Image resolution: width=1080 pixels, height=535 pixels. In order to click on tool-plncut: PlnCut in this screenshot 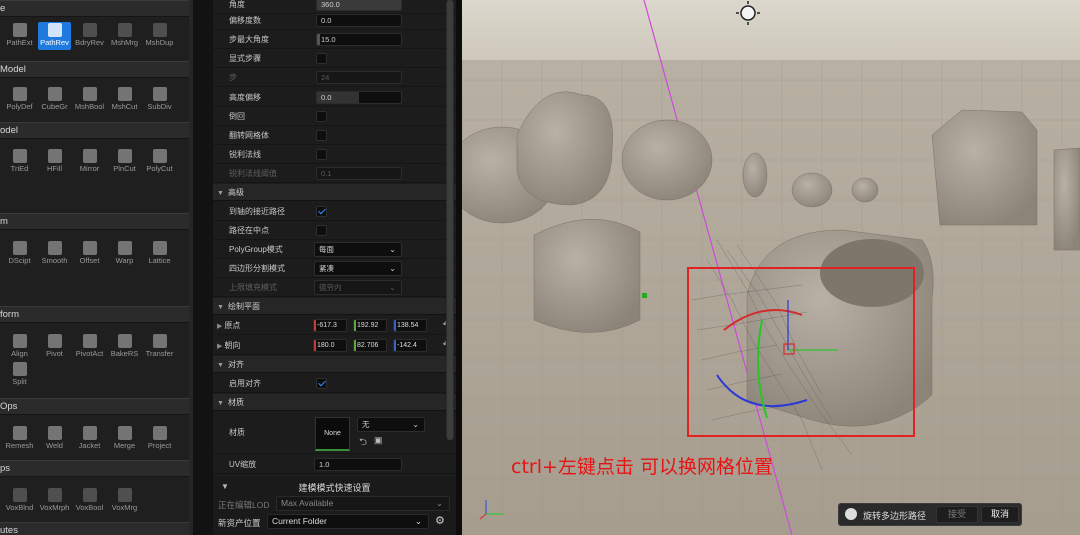, I will do `click(124, 162)`.